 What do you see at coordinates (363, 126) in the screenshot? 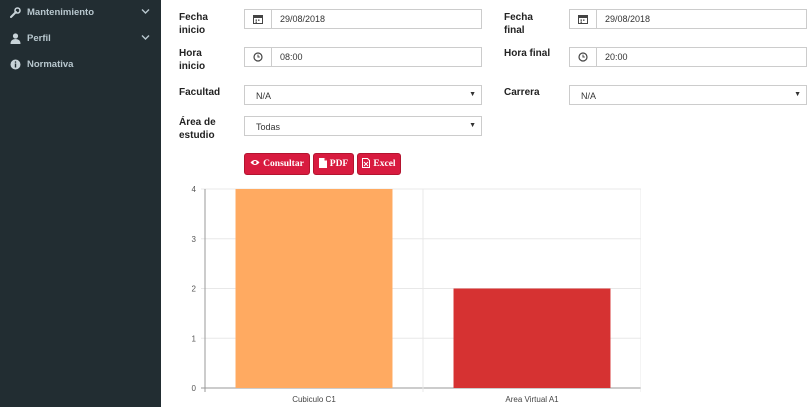
I see `area-estudio-select: Todas ▼` at bounding box center [363, 126].